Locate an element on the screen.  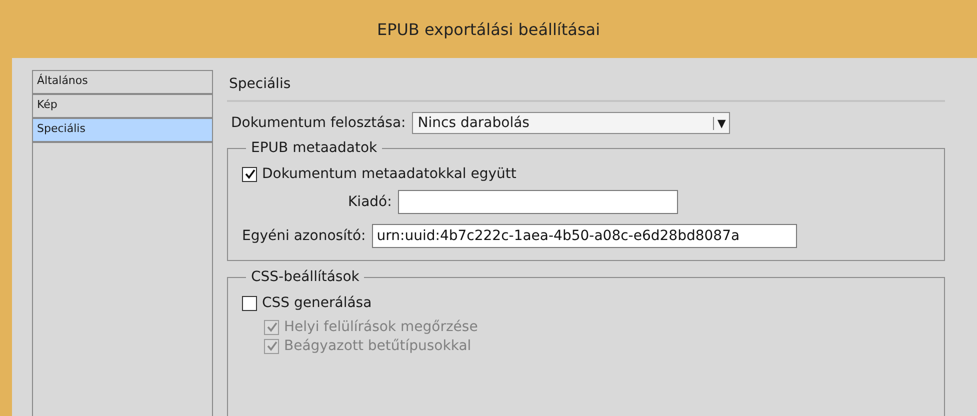
section-heading: Speciális is located at coordinates (586, 86).